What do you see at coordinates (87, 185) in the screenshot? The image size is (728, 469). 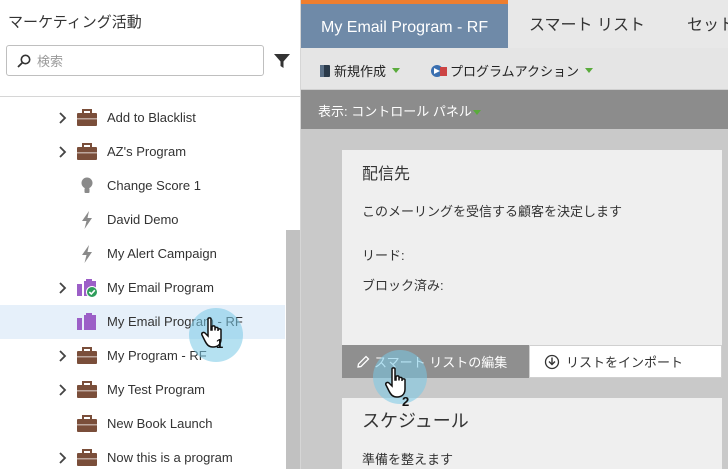 I see `lightbulb-icon` at bounding box center [87, 185].